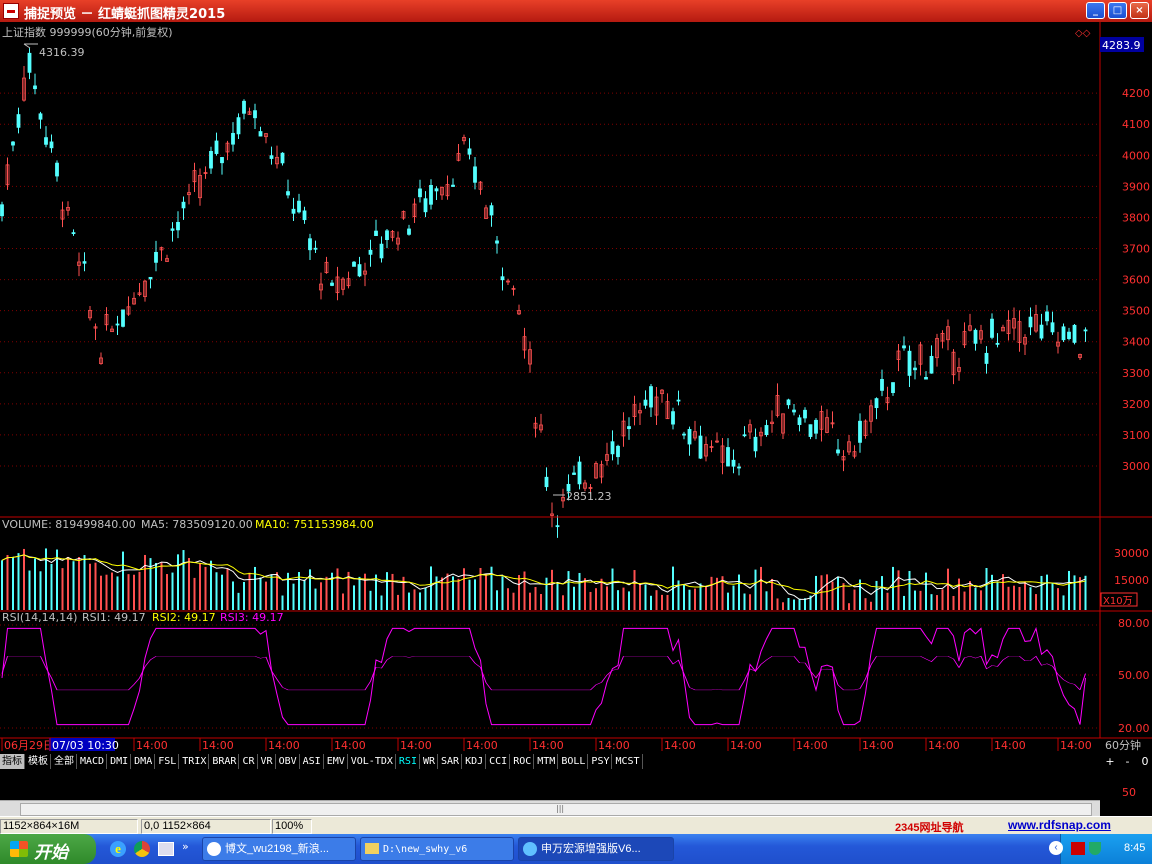  Describe the element at coordinates (142, 849) in the screenshot. I see `chrome-icon` at that location.